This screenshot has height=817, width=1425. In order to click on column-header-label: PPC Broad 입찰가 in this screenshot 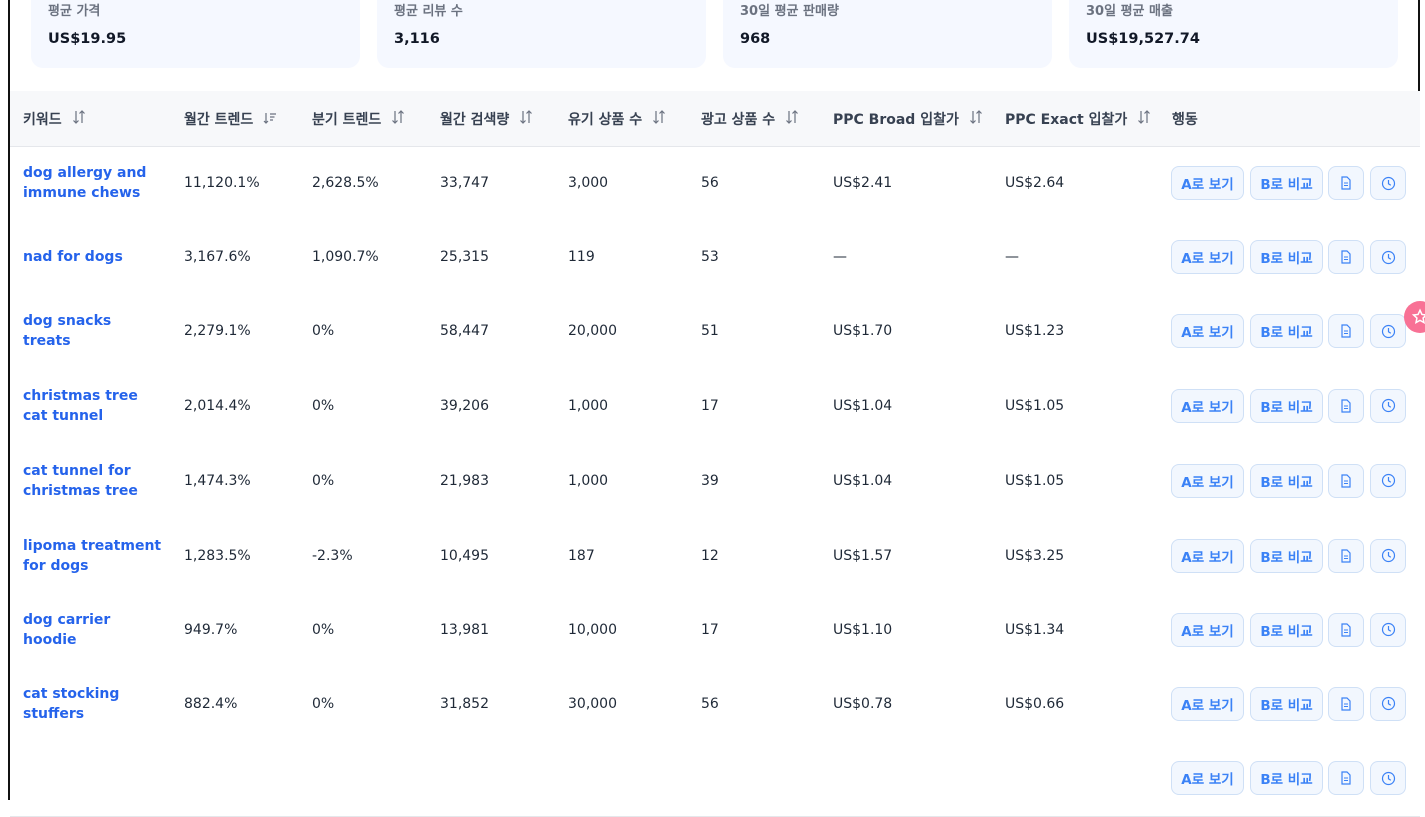, I will do `click(896, 120)`.